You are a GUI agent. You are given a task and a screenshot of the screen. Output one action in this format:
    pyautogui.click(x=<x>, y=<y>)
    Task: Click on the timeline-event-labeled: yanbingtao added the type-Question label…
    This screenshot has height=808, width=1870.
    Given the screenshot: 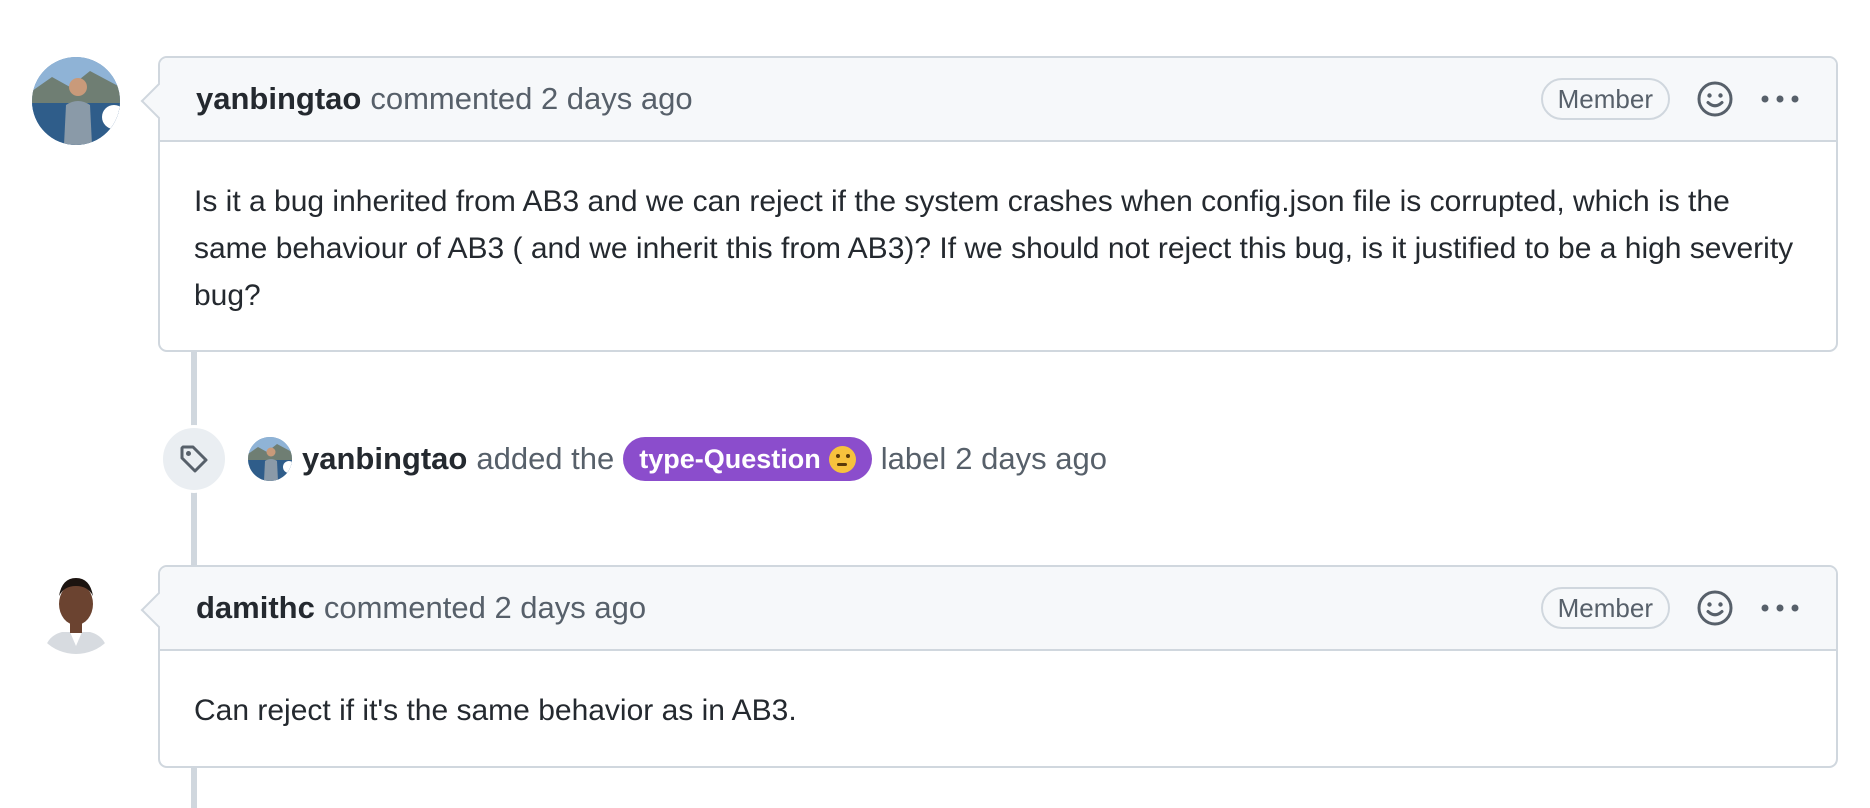 What is the action you would take?
    pyautogui.click(x=638, y=459)
    